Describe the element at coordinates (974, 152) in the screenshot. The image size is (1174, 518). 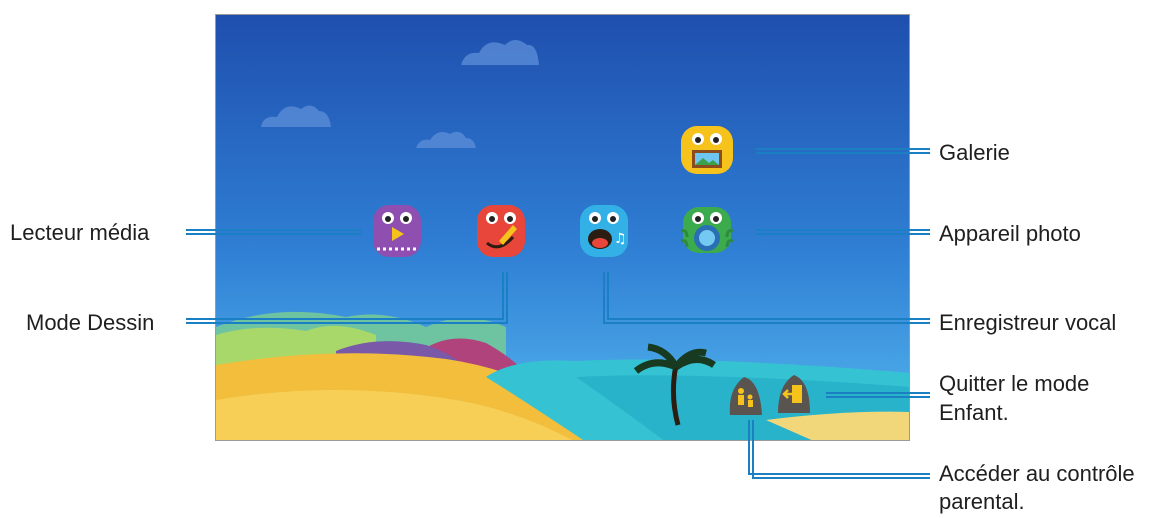
I see `callout-gallery: Galerie` at that location.